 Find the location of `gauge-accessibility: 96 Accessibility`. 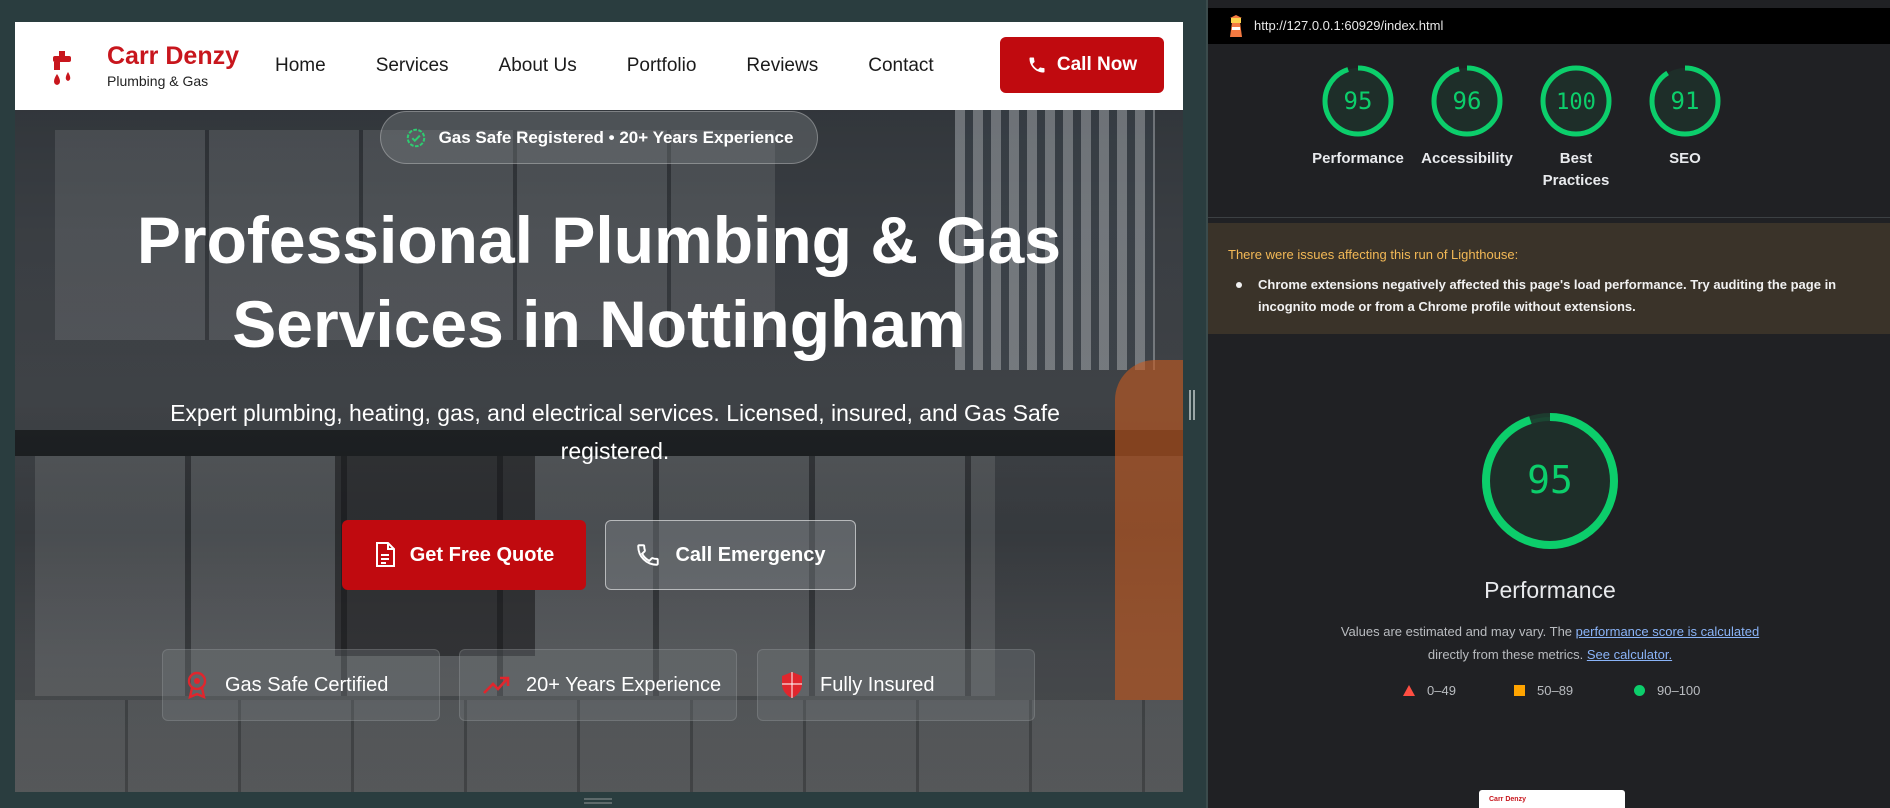

gauge-accessibility: 96 Accessibility is located at coordinates (1467, 117).